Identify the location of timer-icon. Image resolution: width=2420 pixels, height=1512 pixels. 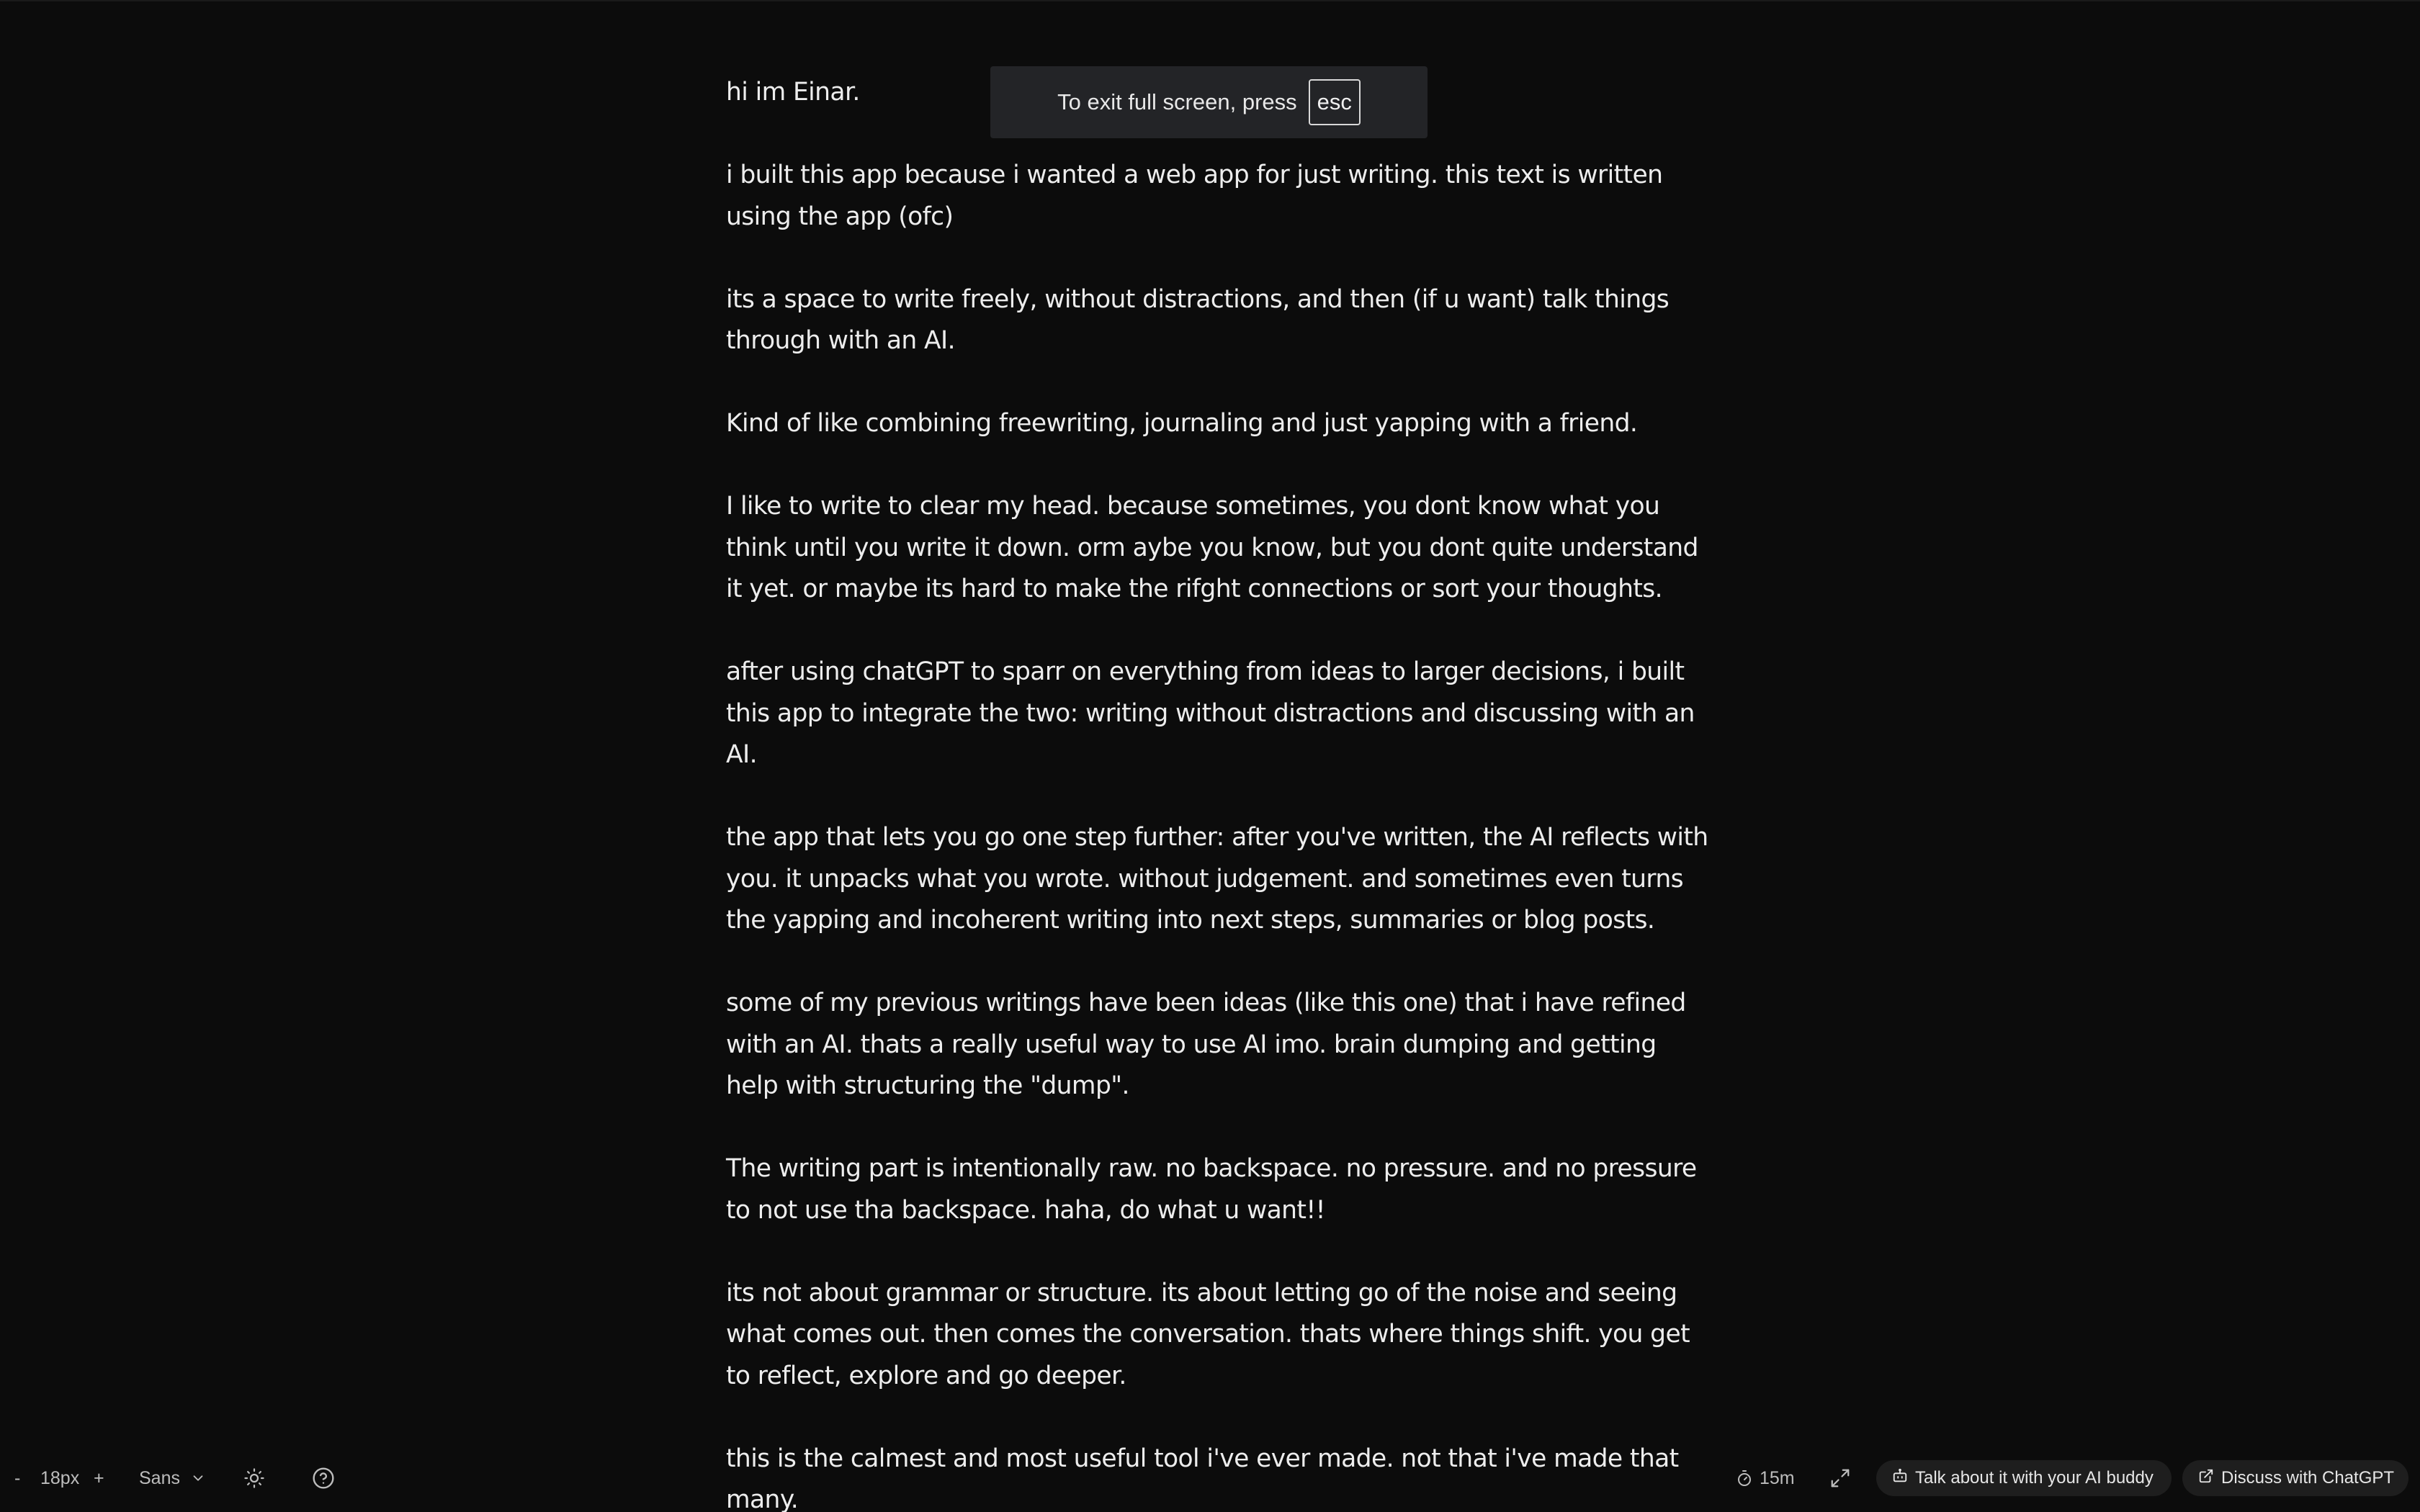
(1744, 1478).